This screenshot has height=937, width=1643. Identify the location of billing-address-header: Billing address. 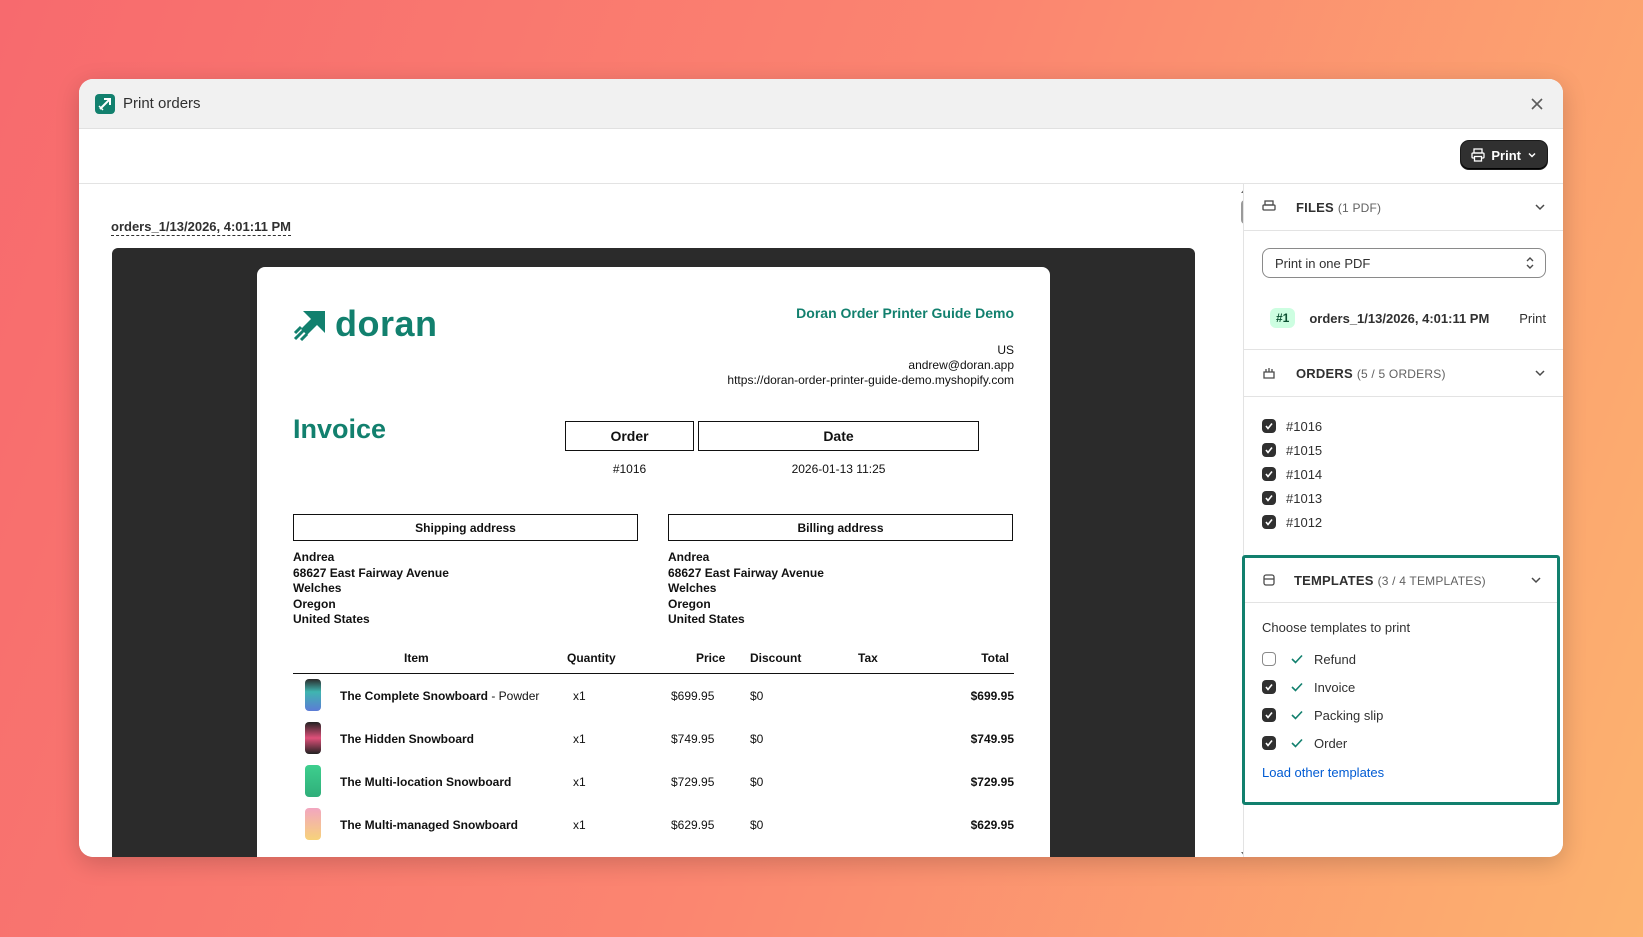
(840, 527).